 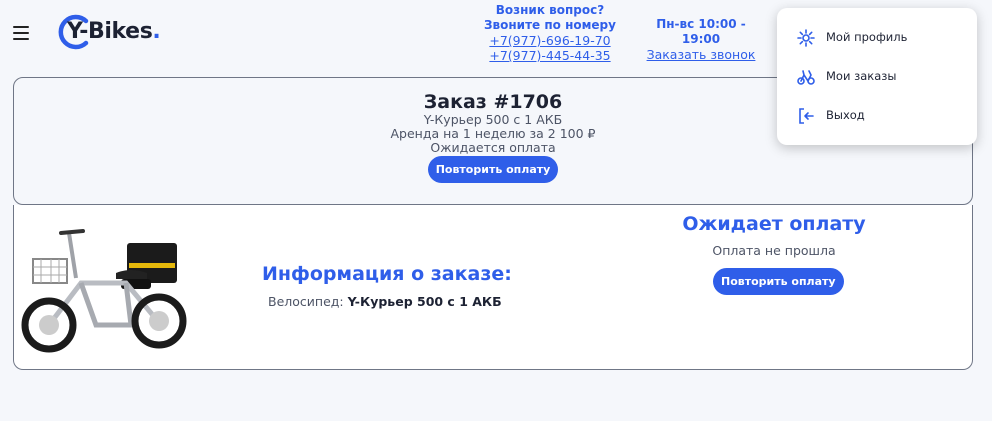 What do you see at coordinates (493, 169) in the screenshot?
I see `retry-payment-button: Повторить оплату` at bounding box center [493, 169].